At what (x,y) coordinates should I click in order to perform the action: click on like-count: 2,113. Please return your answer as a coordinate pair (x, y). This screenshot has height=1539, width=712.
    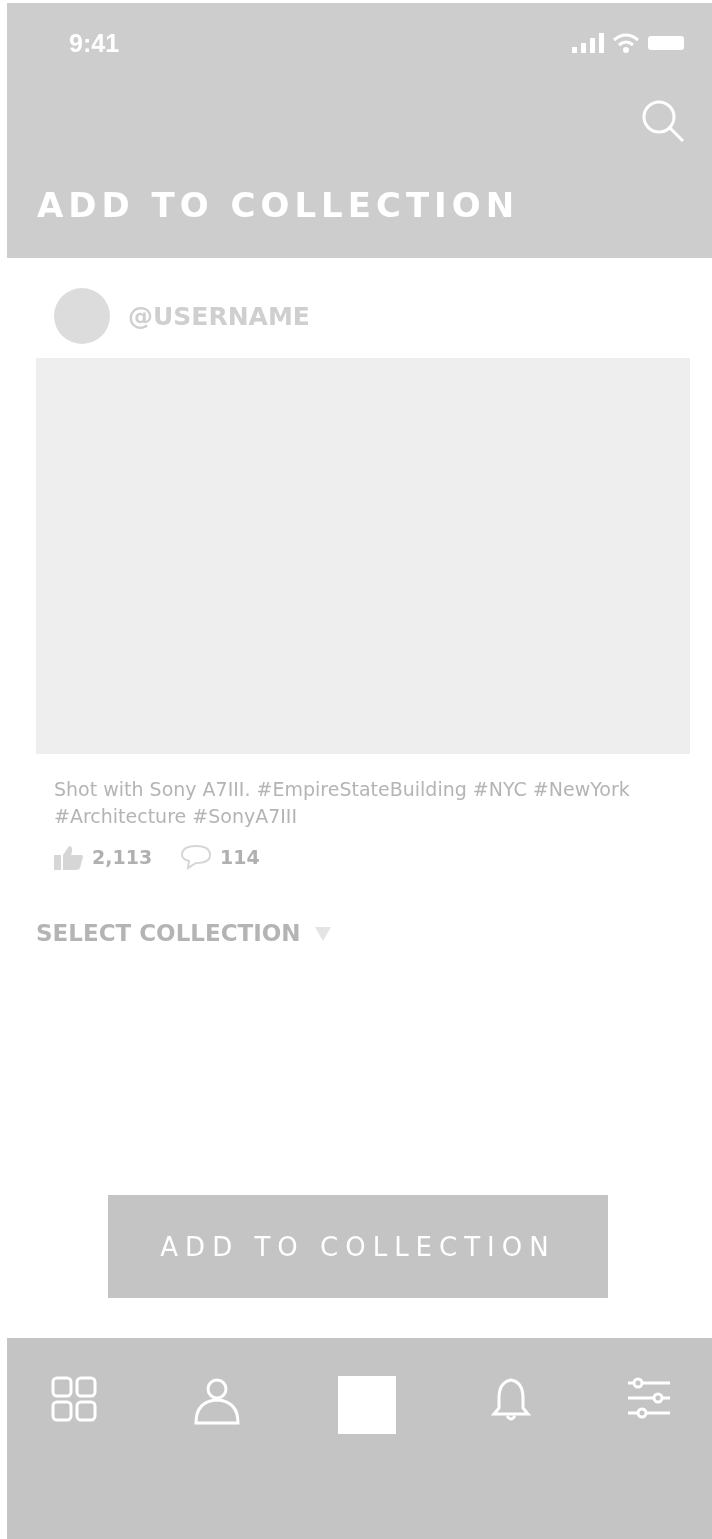
    Looking at the image, I should click on (122, 857).